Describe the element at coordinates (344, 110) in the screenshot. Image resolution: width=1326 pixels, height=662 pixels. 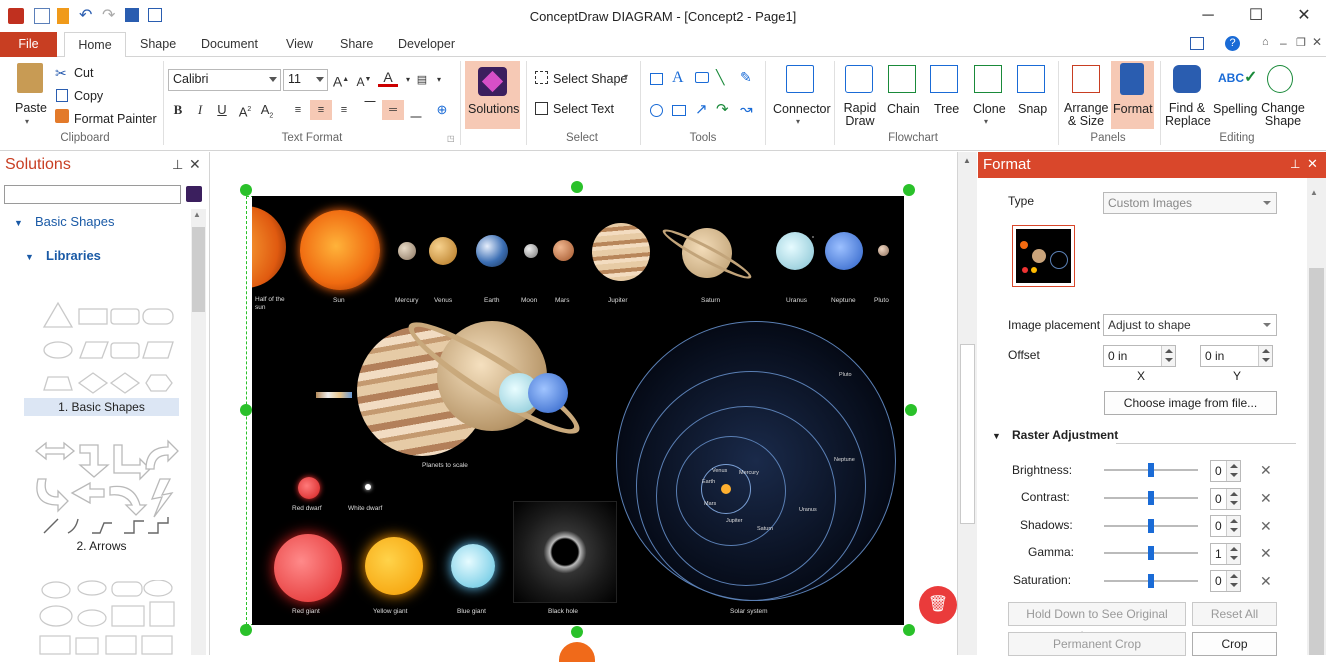
I see `align-right-icon: ≡` at that location.